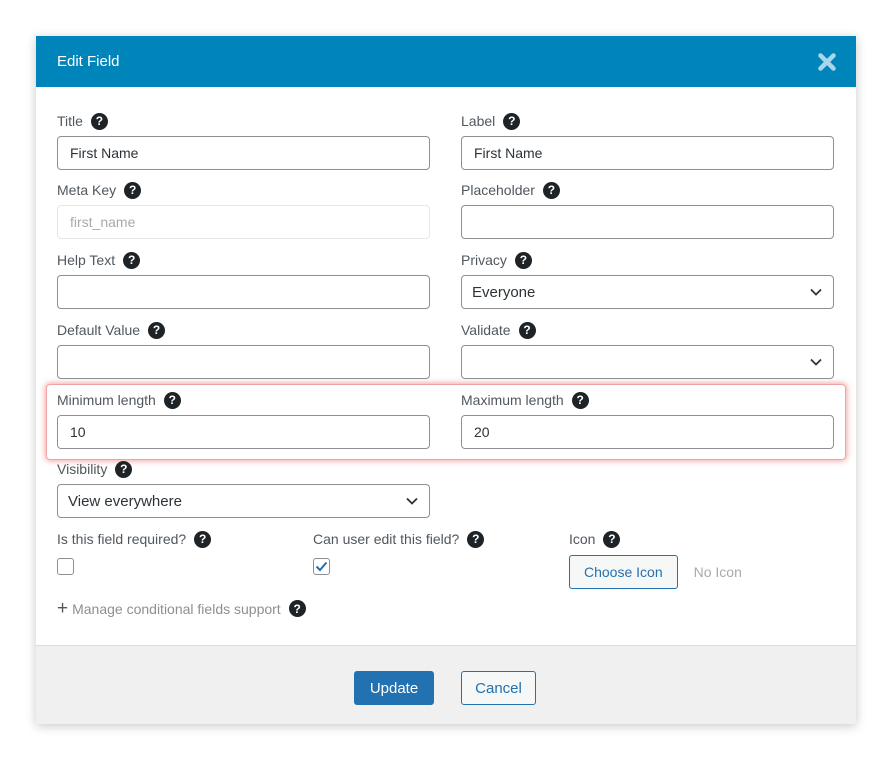 Image resolution: width=892 pixels, height=761 pixels. I want to click on editable-field-group: Can user edit this field? ?, so click(399, 552).